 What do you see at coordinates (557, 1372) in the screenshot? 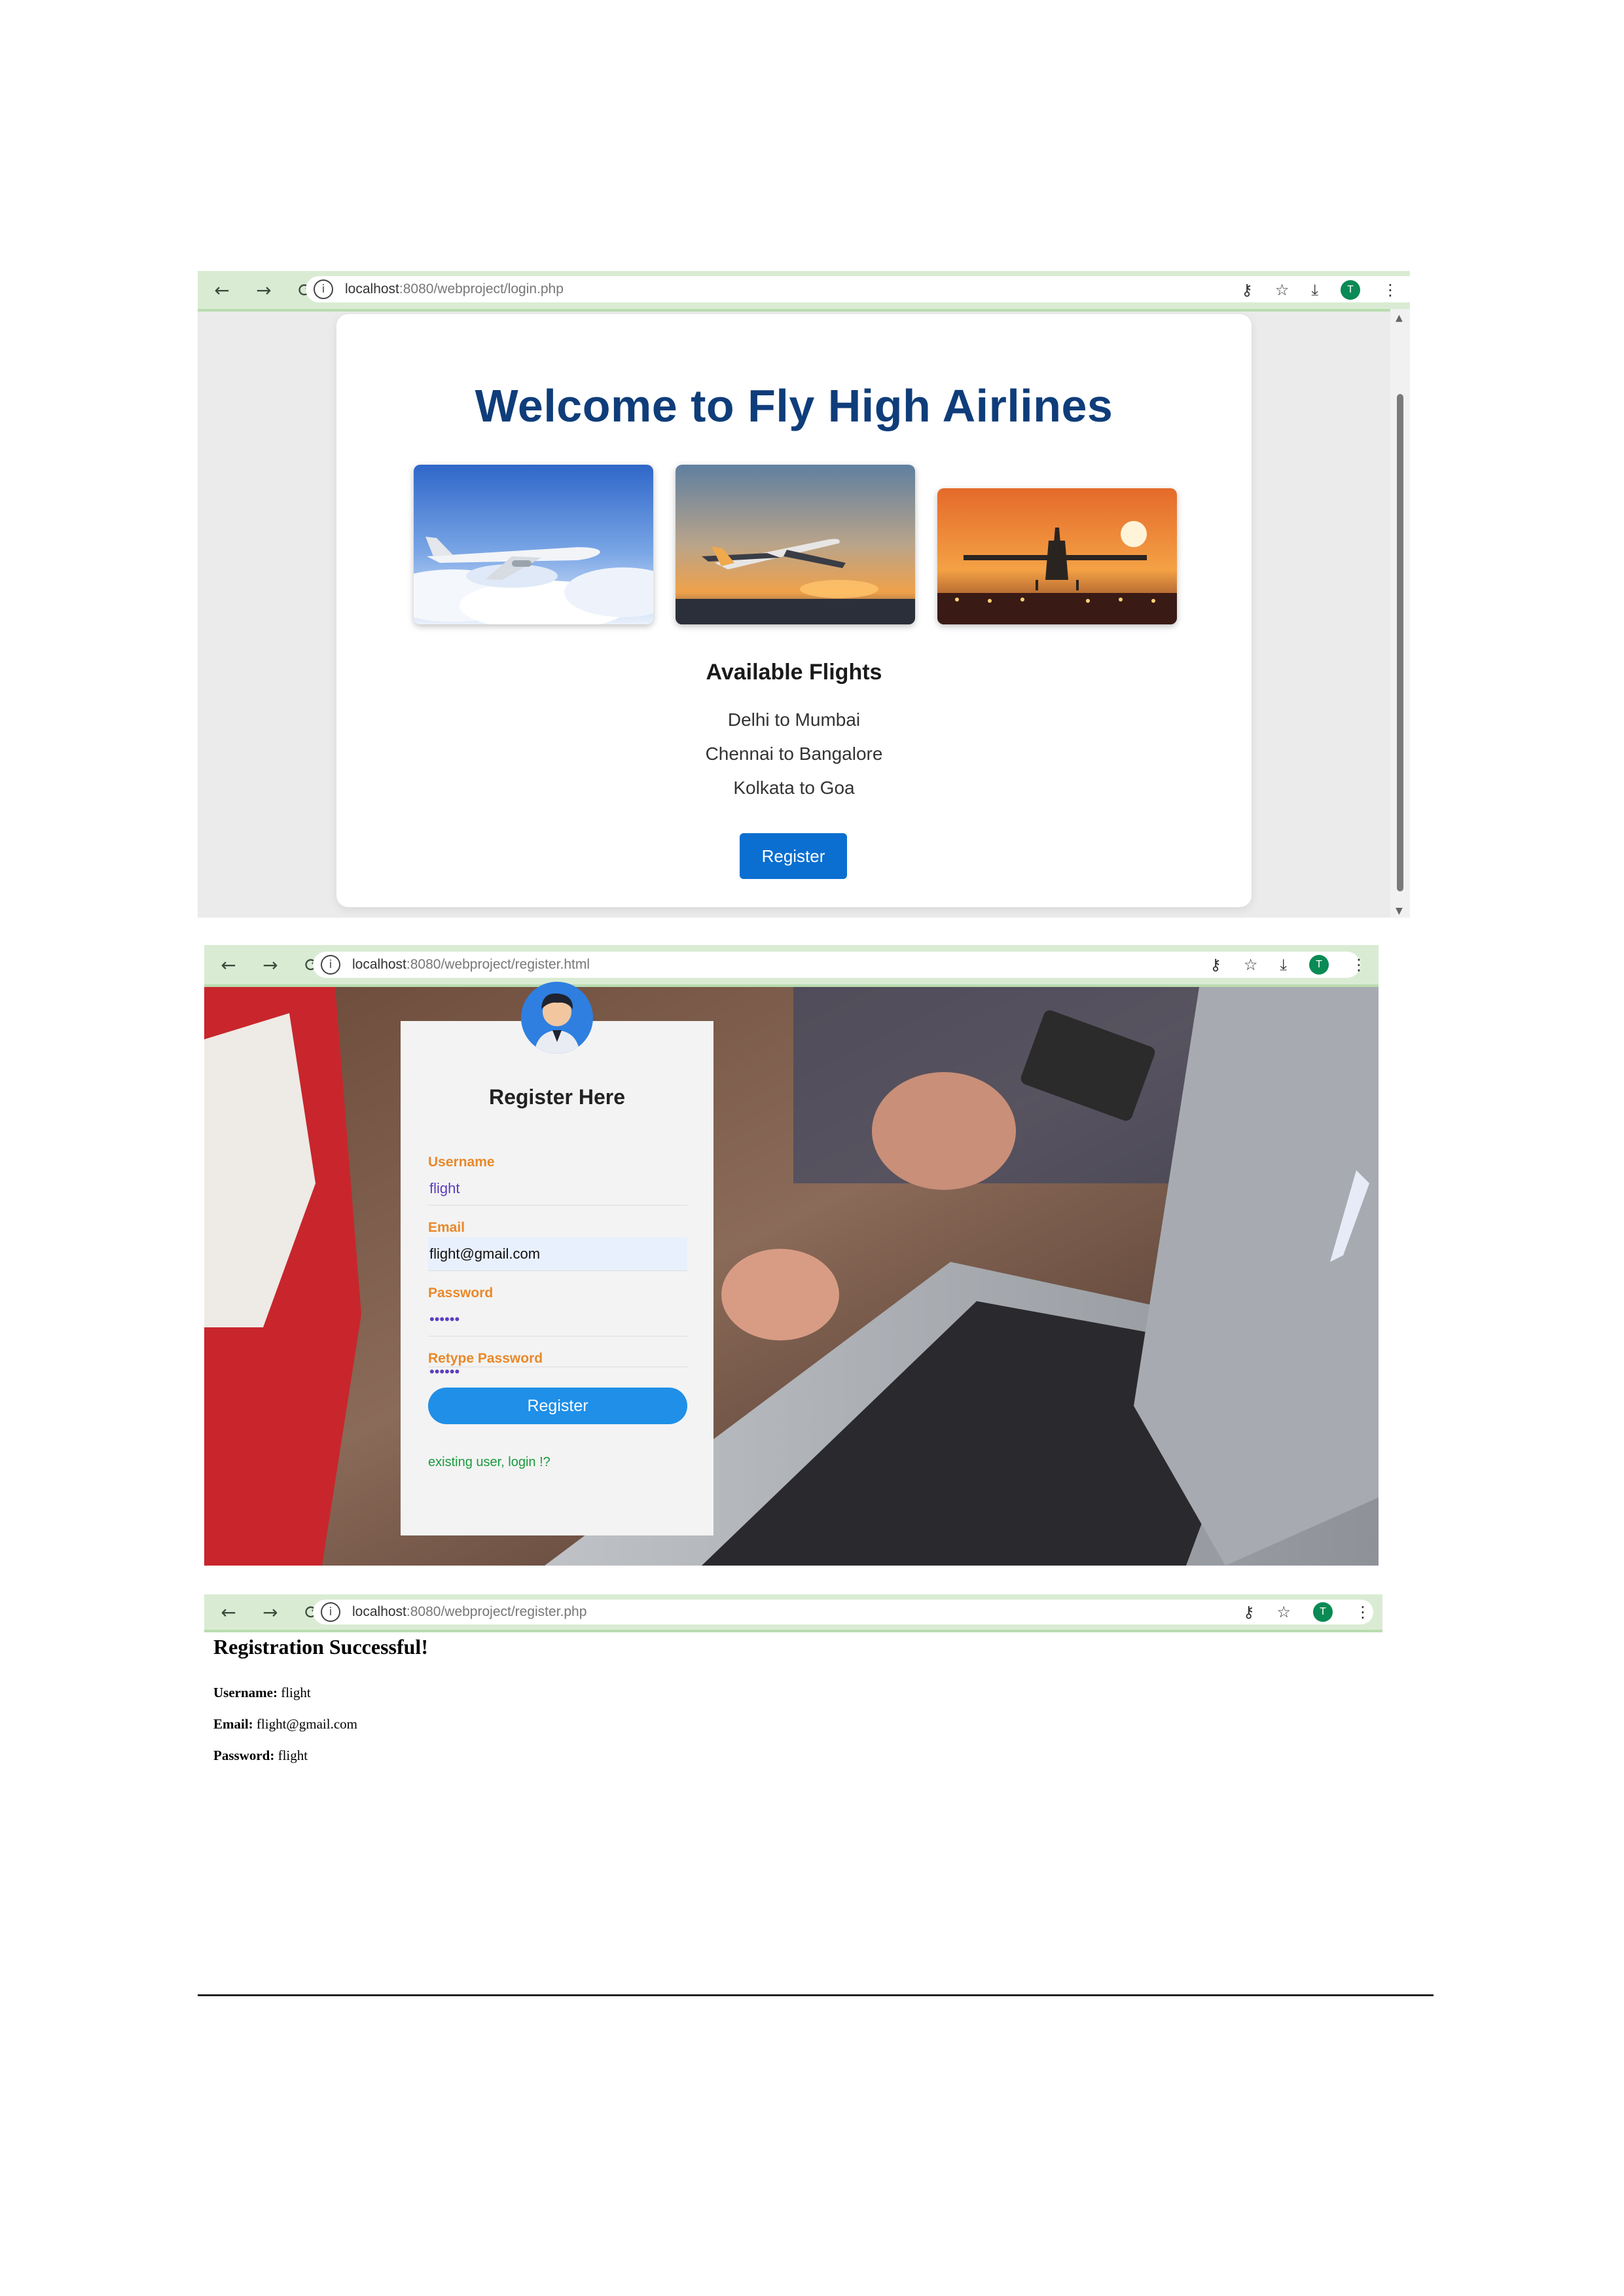
I see `retype-password-input: ••••••` at bounding box center [557, 1372].